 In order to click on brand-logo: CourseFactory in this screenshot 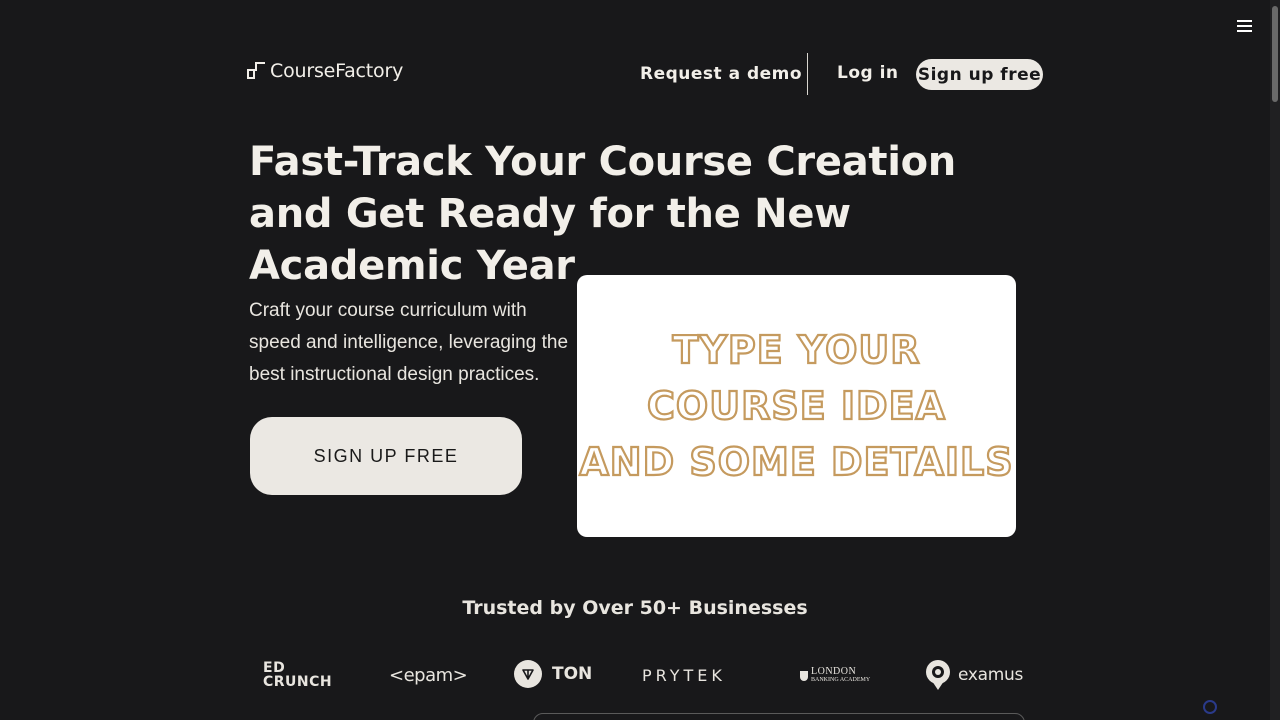, I will do `click(325, 71)`.